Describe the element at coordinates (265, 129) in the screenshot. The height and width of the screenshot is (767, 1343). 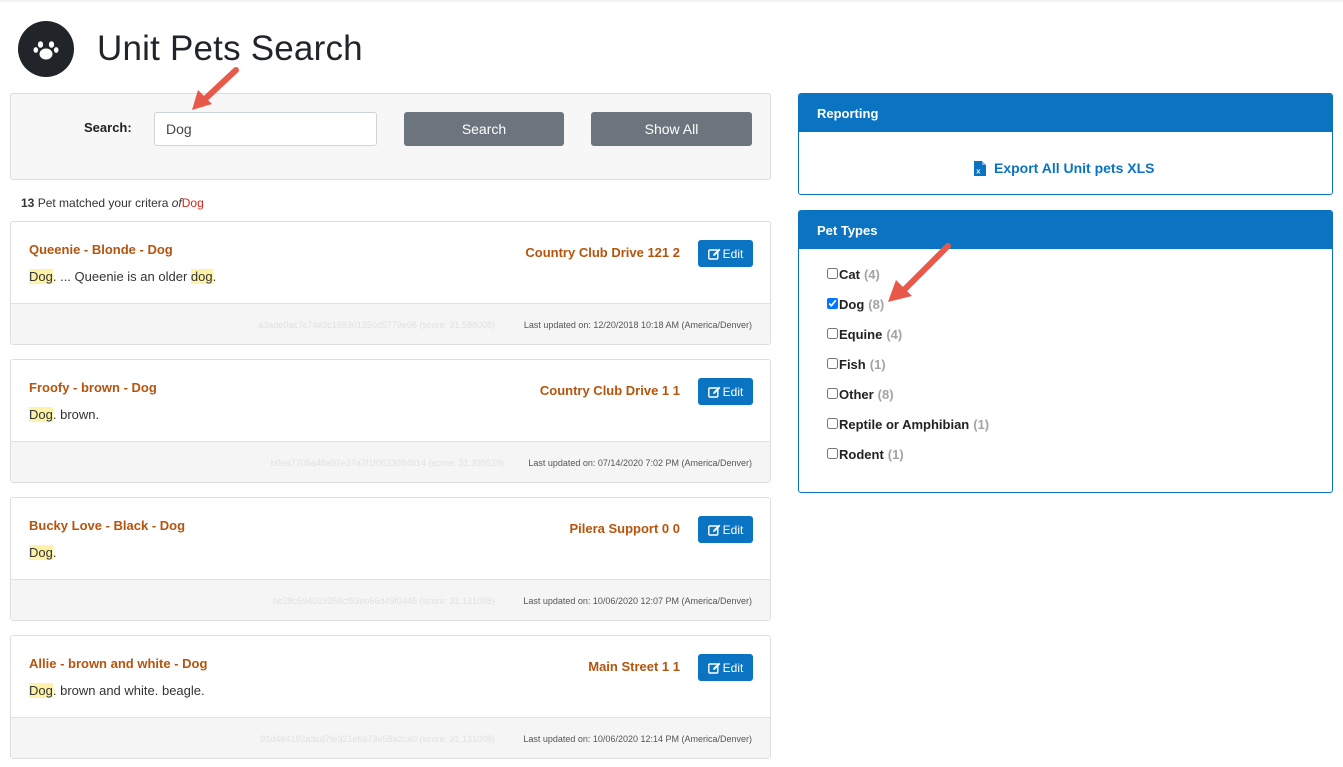
I see `search-input` at that location.